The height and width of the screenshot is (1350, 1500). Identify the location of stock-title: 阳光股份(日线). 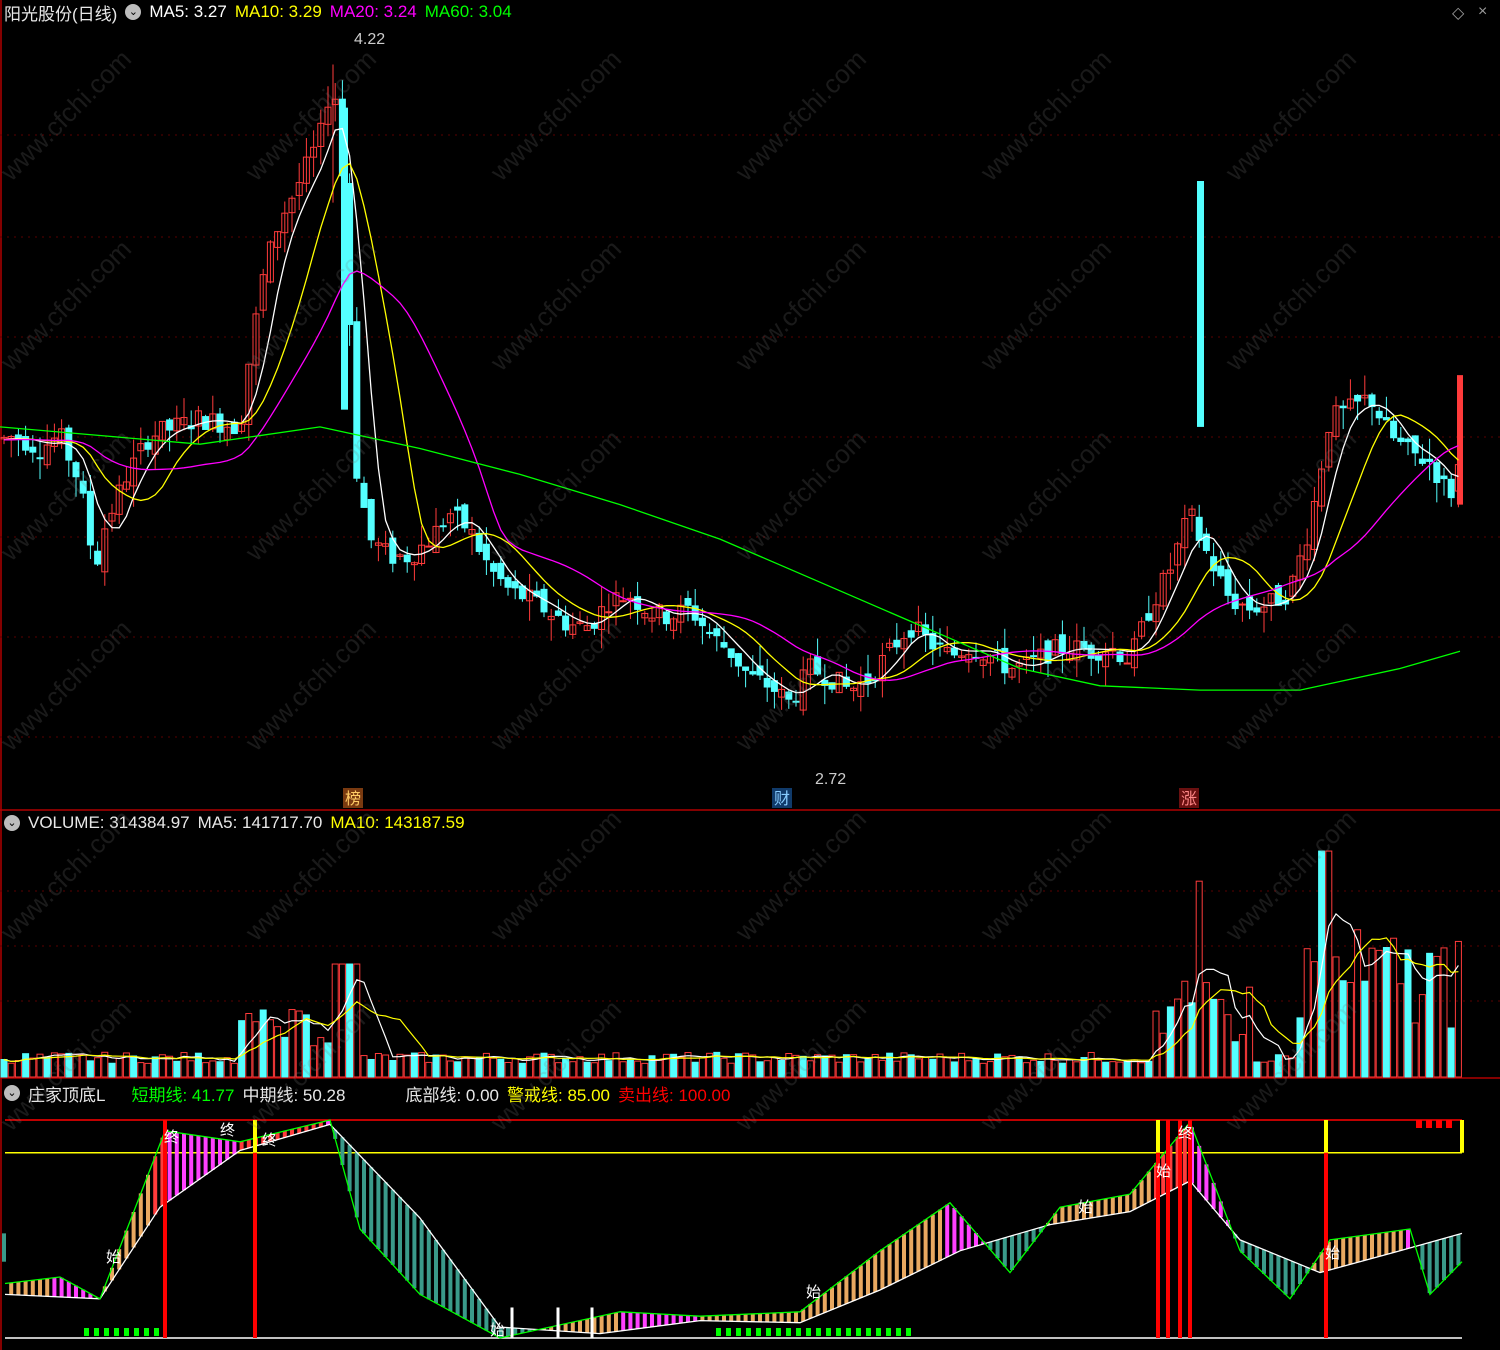
(60, 12).